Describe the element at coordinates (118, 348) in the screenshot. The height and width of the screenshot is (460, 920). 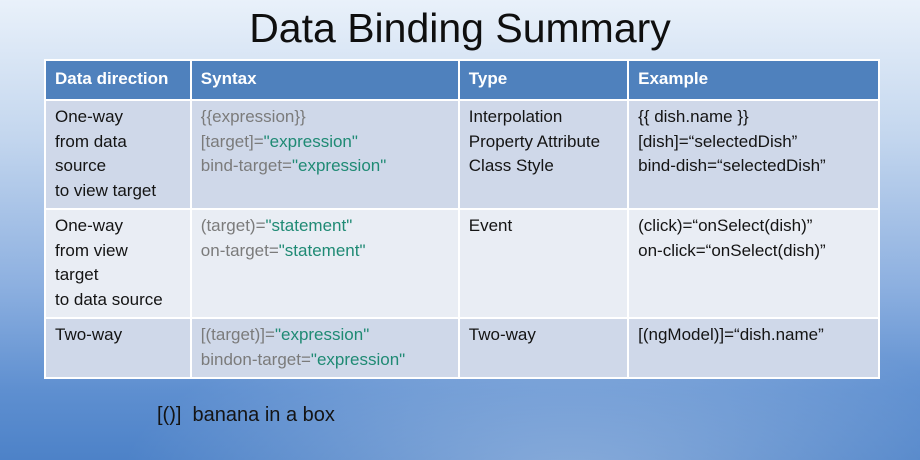
I see `cell-direction: Two-way` at that location.